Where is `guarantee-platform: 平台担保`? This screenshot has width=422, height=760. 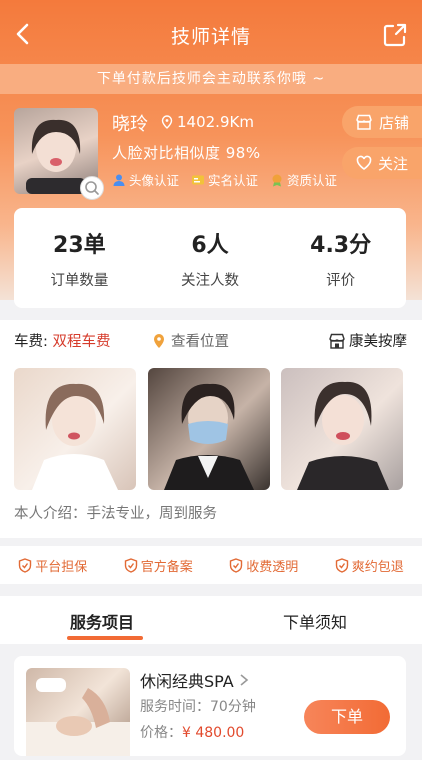
guarantee-platform: 平台担保 is located at coordinates (52, 565).